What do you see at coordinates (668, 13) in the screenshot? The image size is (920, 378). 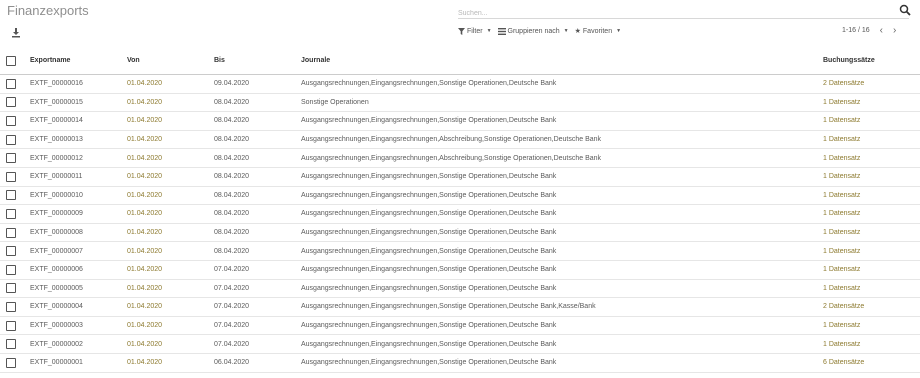 I see `search-input` at bounding box center [668, 13].